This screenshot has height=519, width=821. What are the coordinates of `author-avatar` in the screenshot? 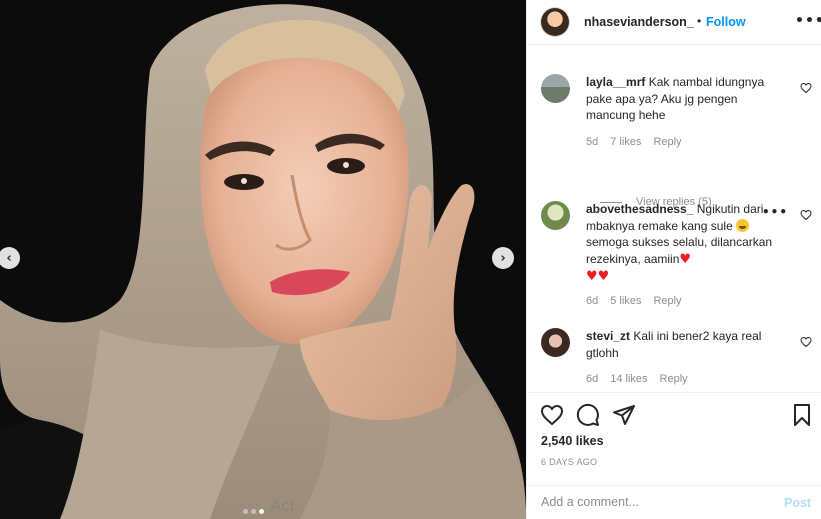 It's located at (555, 22).